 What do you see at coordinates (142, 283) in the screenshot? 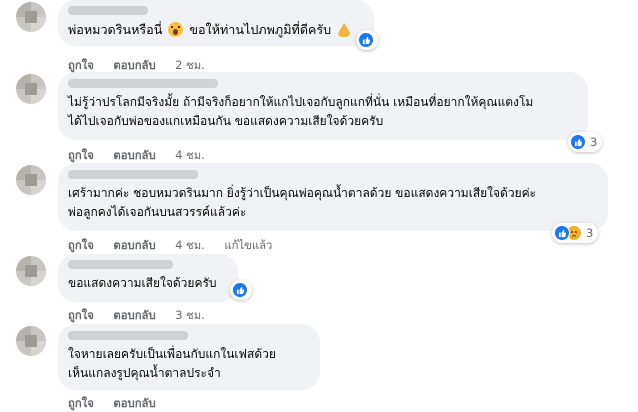
I see `comment-text-line: ขอแสดงความเสียใจด้วยครับ` at bounding box center [142, 283].